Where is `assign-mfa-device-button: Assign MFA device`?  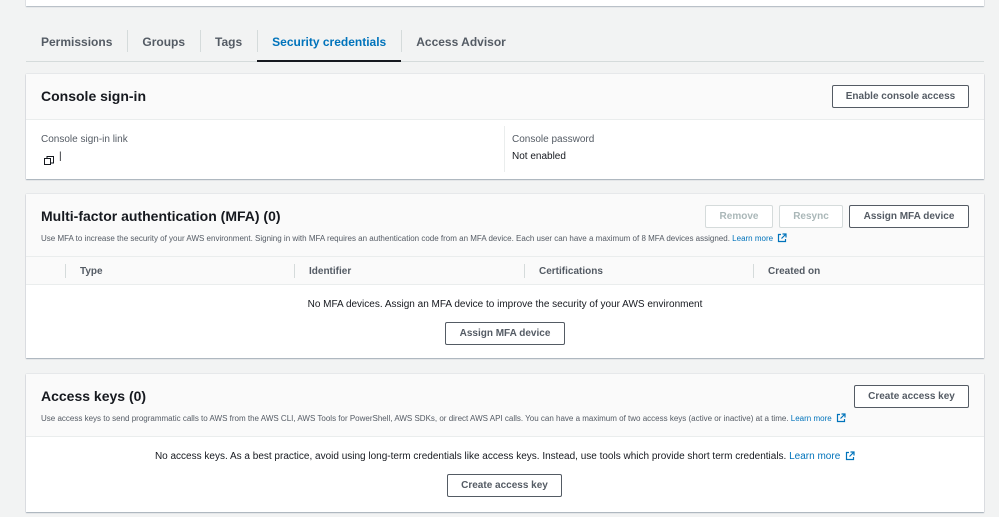 assign-mfa-device-button: Assign MFA device is located at coordinates (909, 216).